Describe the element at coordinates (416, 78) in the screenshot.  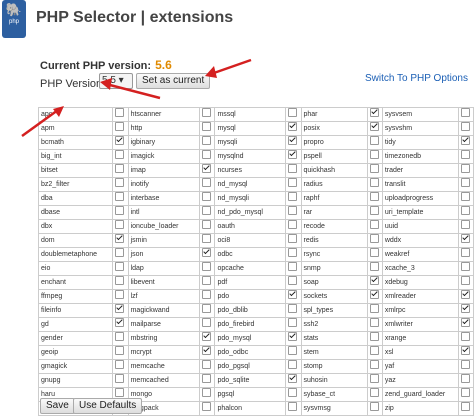
I see `switch-to-php-options-link: Switch To PHP Options` at that location.